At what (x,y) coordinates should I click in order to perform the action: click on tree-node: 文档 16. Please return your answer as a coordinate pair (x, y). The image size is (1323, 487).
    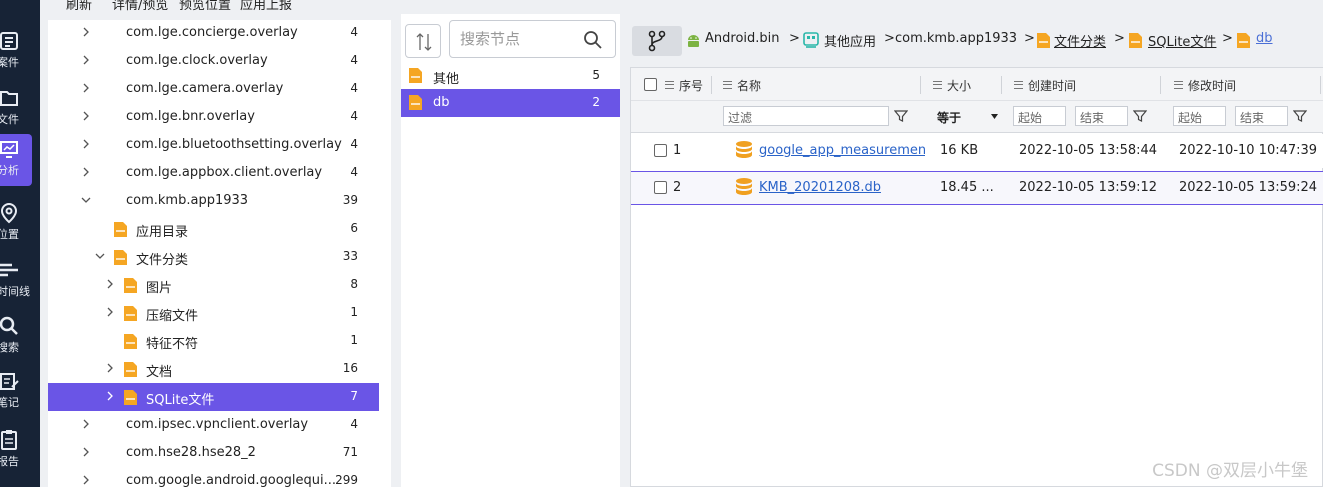
    Looking at the image, I should click on (213, 369).